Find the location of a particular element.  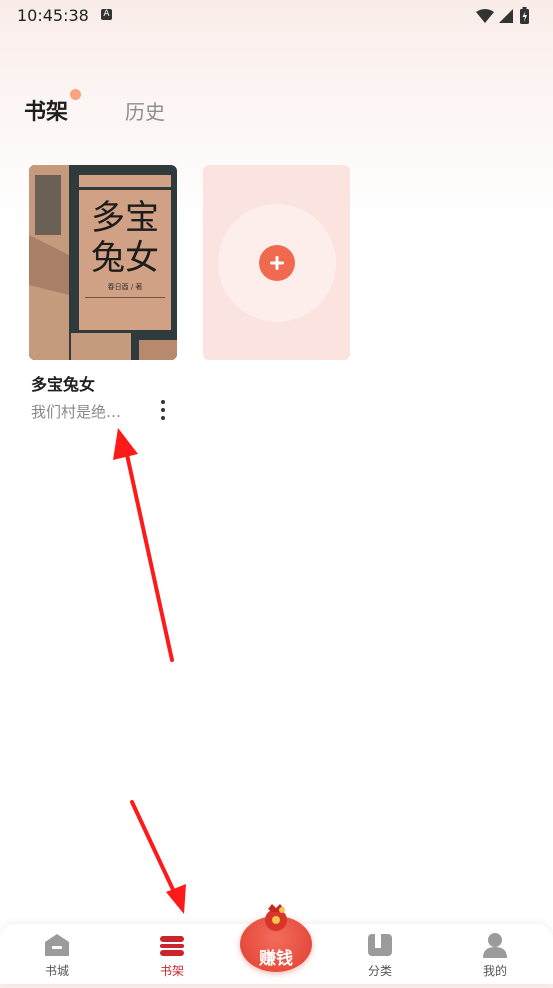

add-book-card is located at coordinates (276, 262).